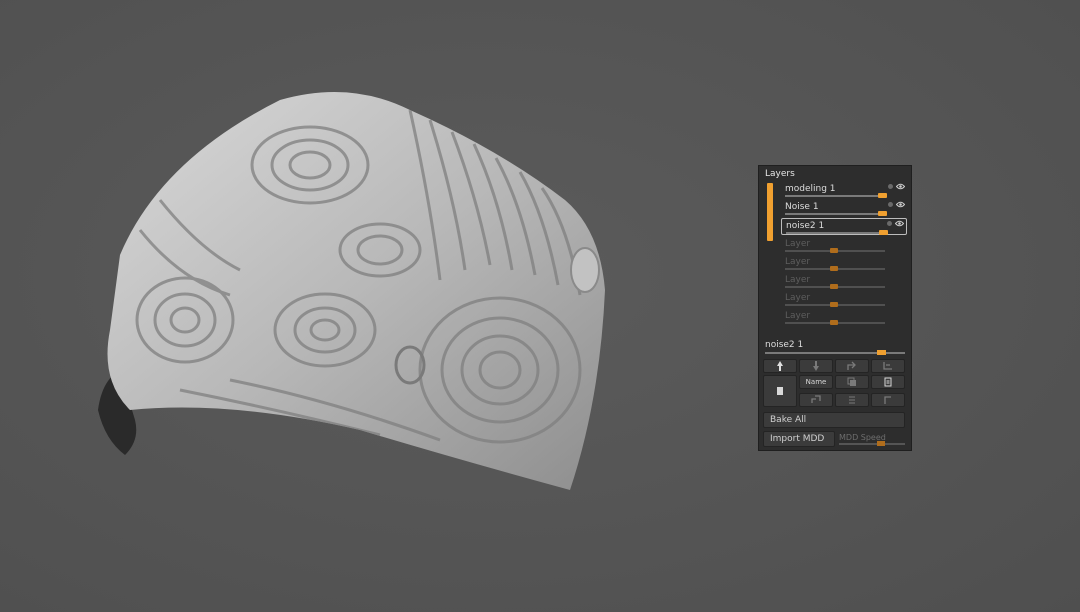  I want to click on bake-all-button: Bake All, so click(834, 420).